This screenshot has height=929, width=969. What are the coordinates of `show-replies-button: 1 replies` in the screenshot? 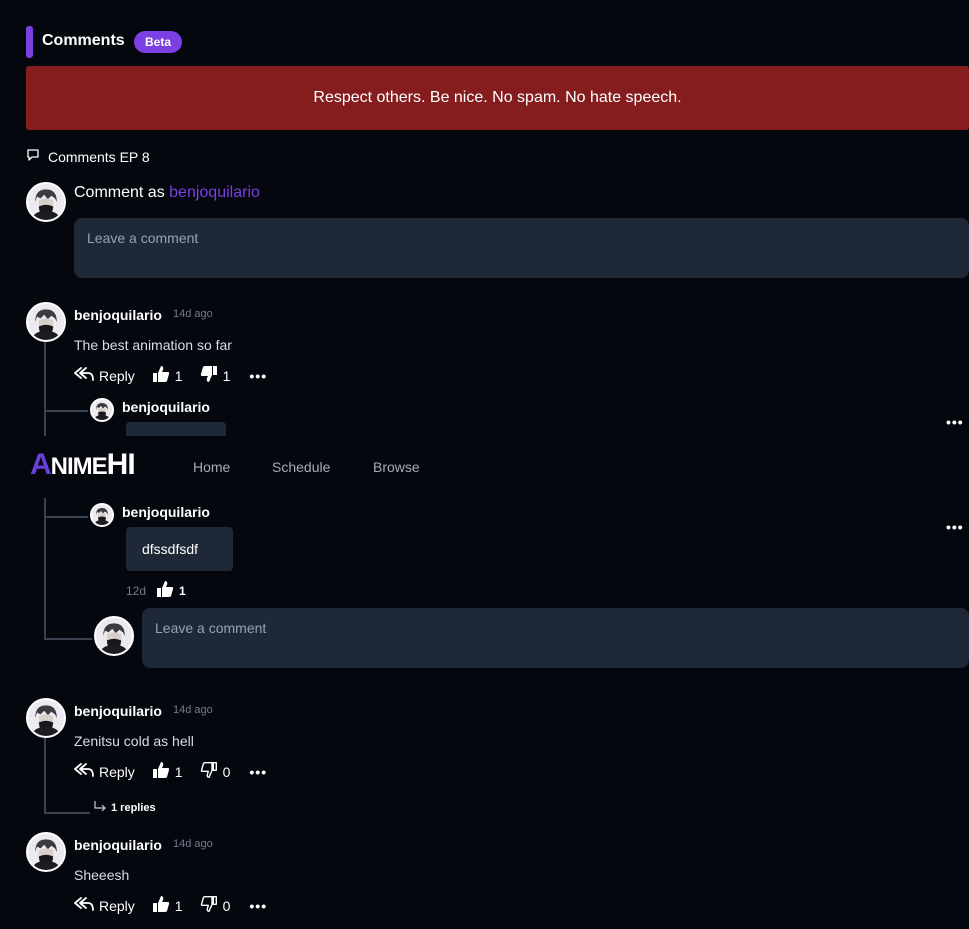 It's located at (124, 807).